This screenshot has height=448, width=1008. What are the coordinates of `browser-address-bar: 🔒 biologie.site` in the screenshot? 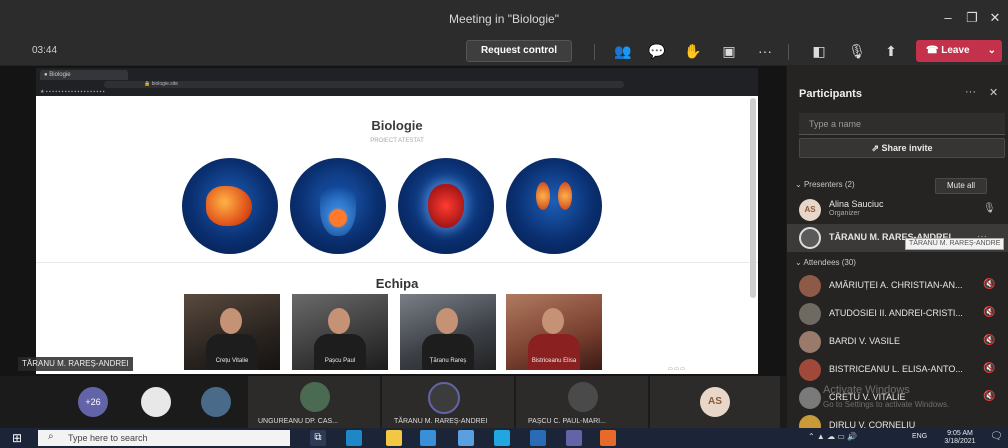 It's located at (364, 84).